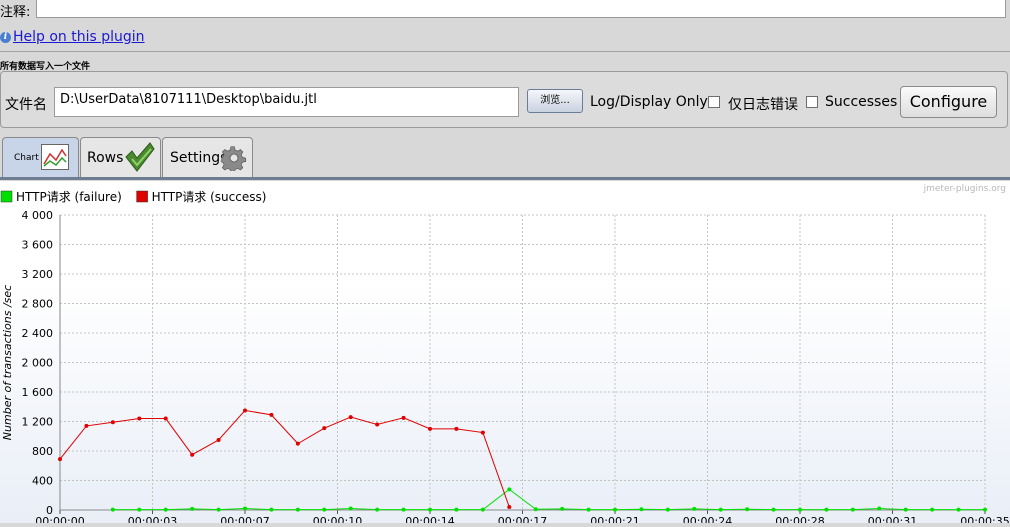 This screenshot has height=527, width=1010. I want to click on tab-chart: Chart, so click(40, 157).